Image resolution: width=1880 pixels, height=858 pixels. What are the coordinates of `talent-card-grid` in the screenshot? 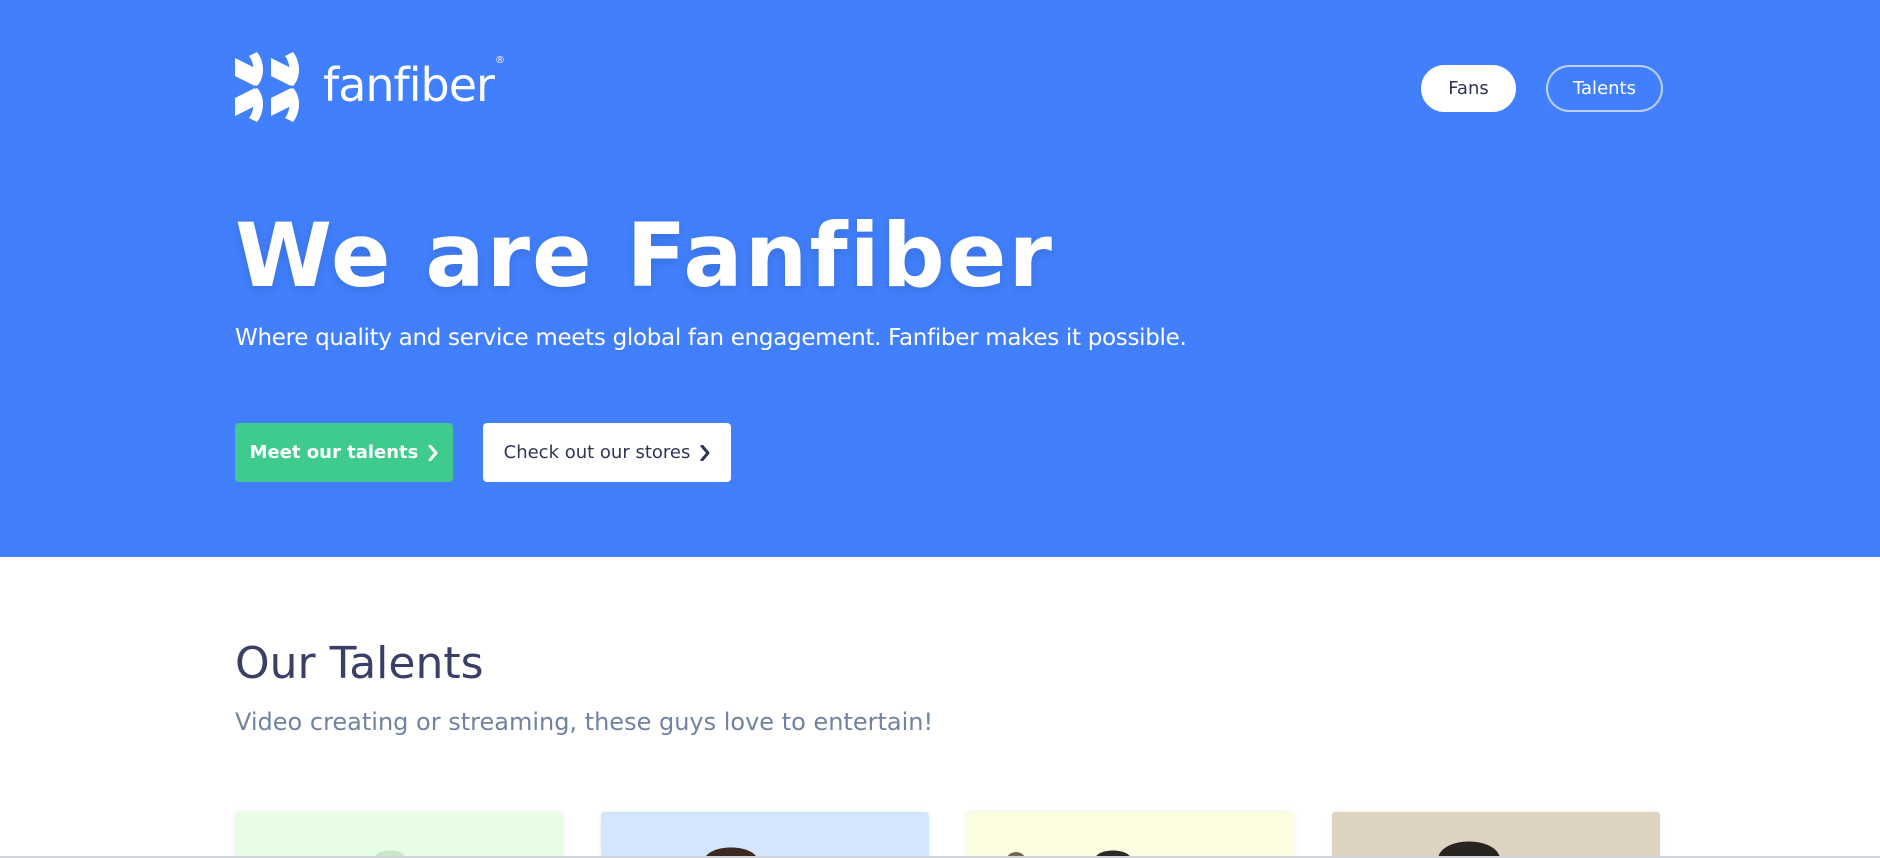 It's located at (947, 835).